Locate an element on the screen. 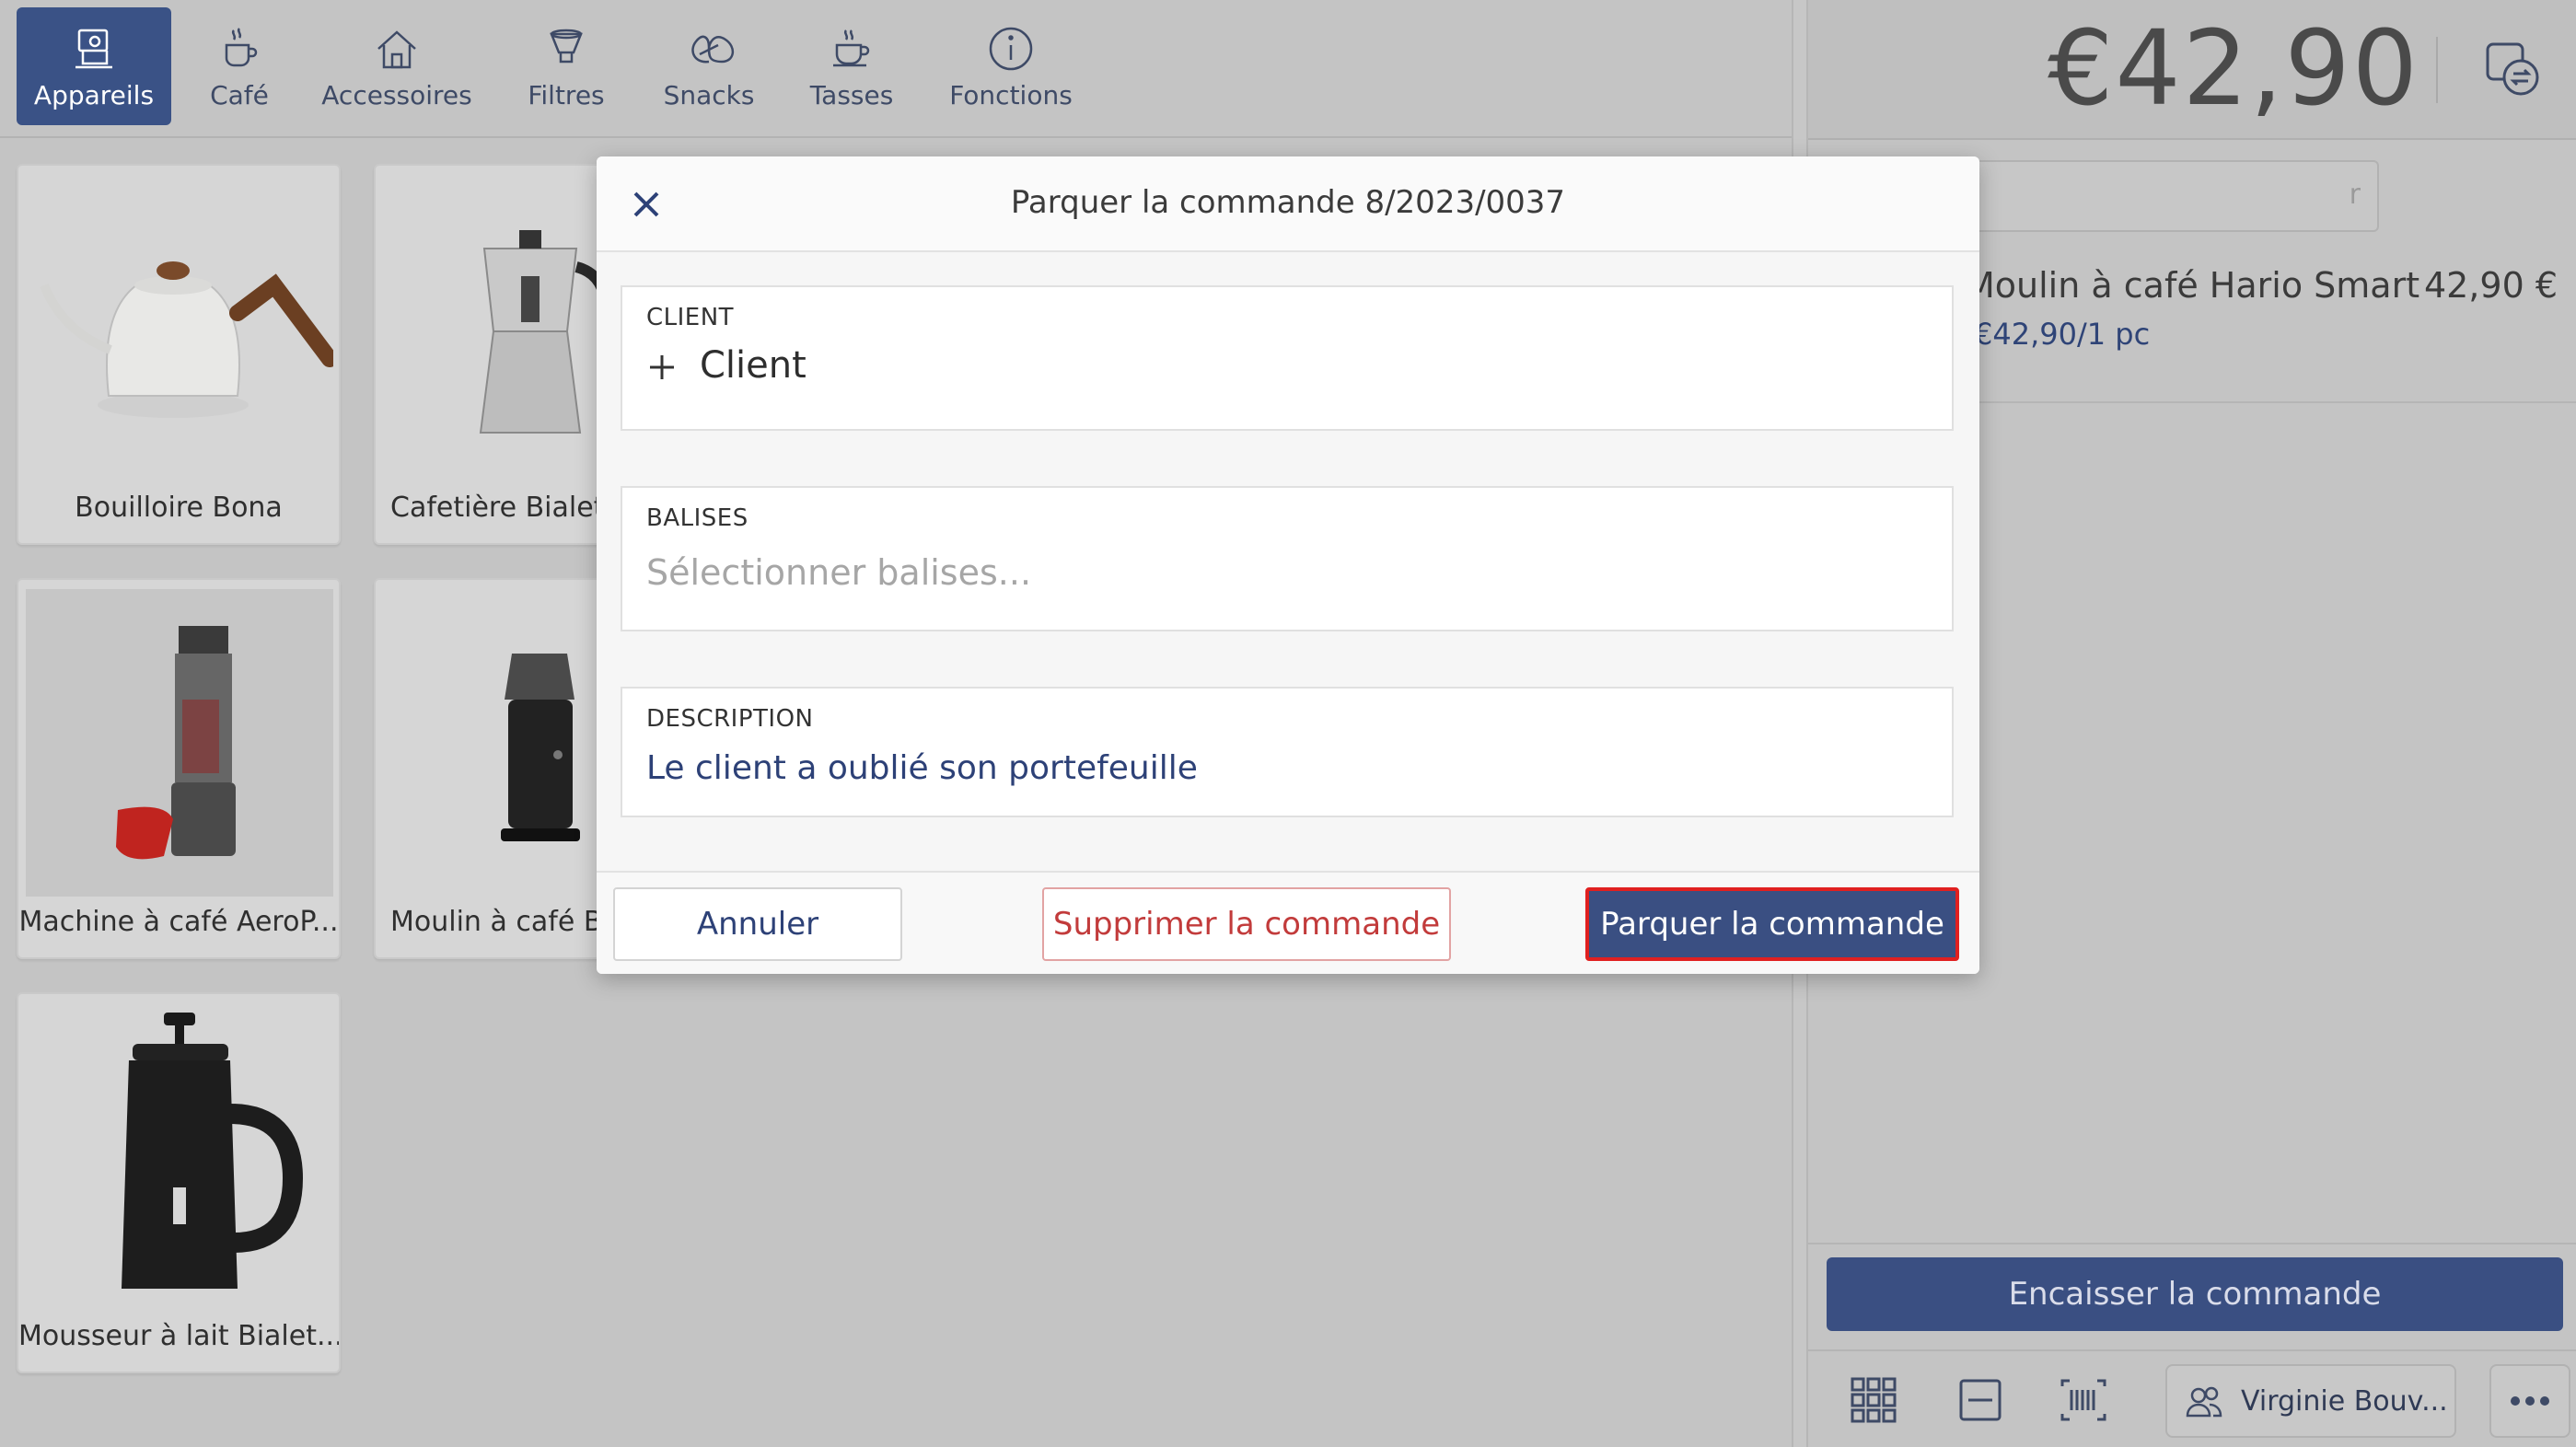 The height and width of the screenshot is (1447, 2576). line-item-name: Moulin à café Hario Smart is located at coordinates (2192, 286).